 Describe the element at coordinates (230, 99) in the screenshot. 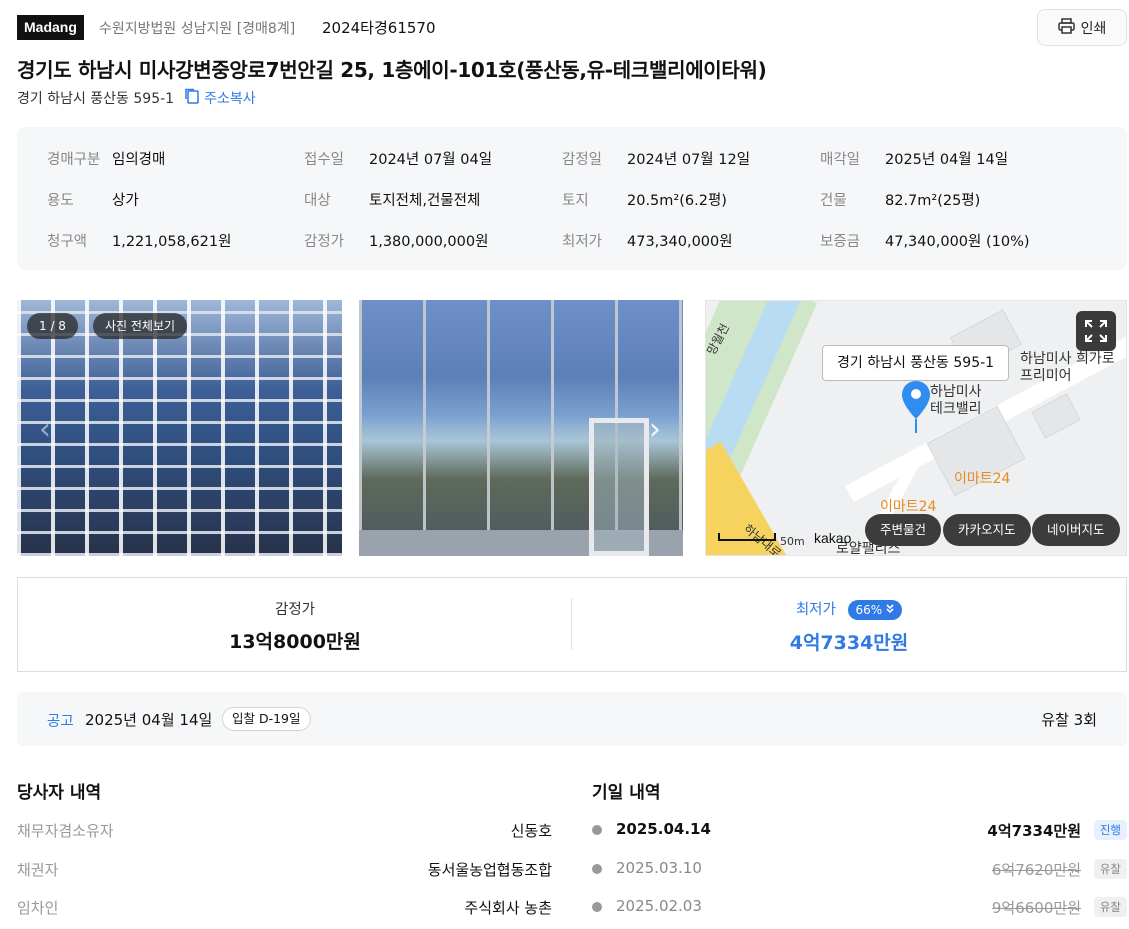

I see `copy-address-label: 주소복사` at that location.